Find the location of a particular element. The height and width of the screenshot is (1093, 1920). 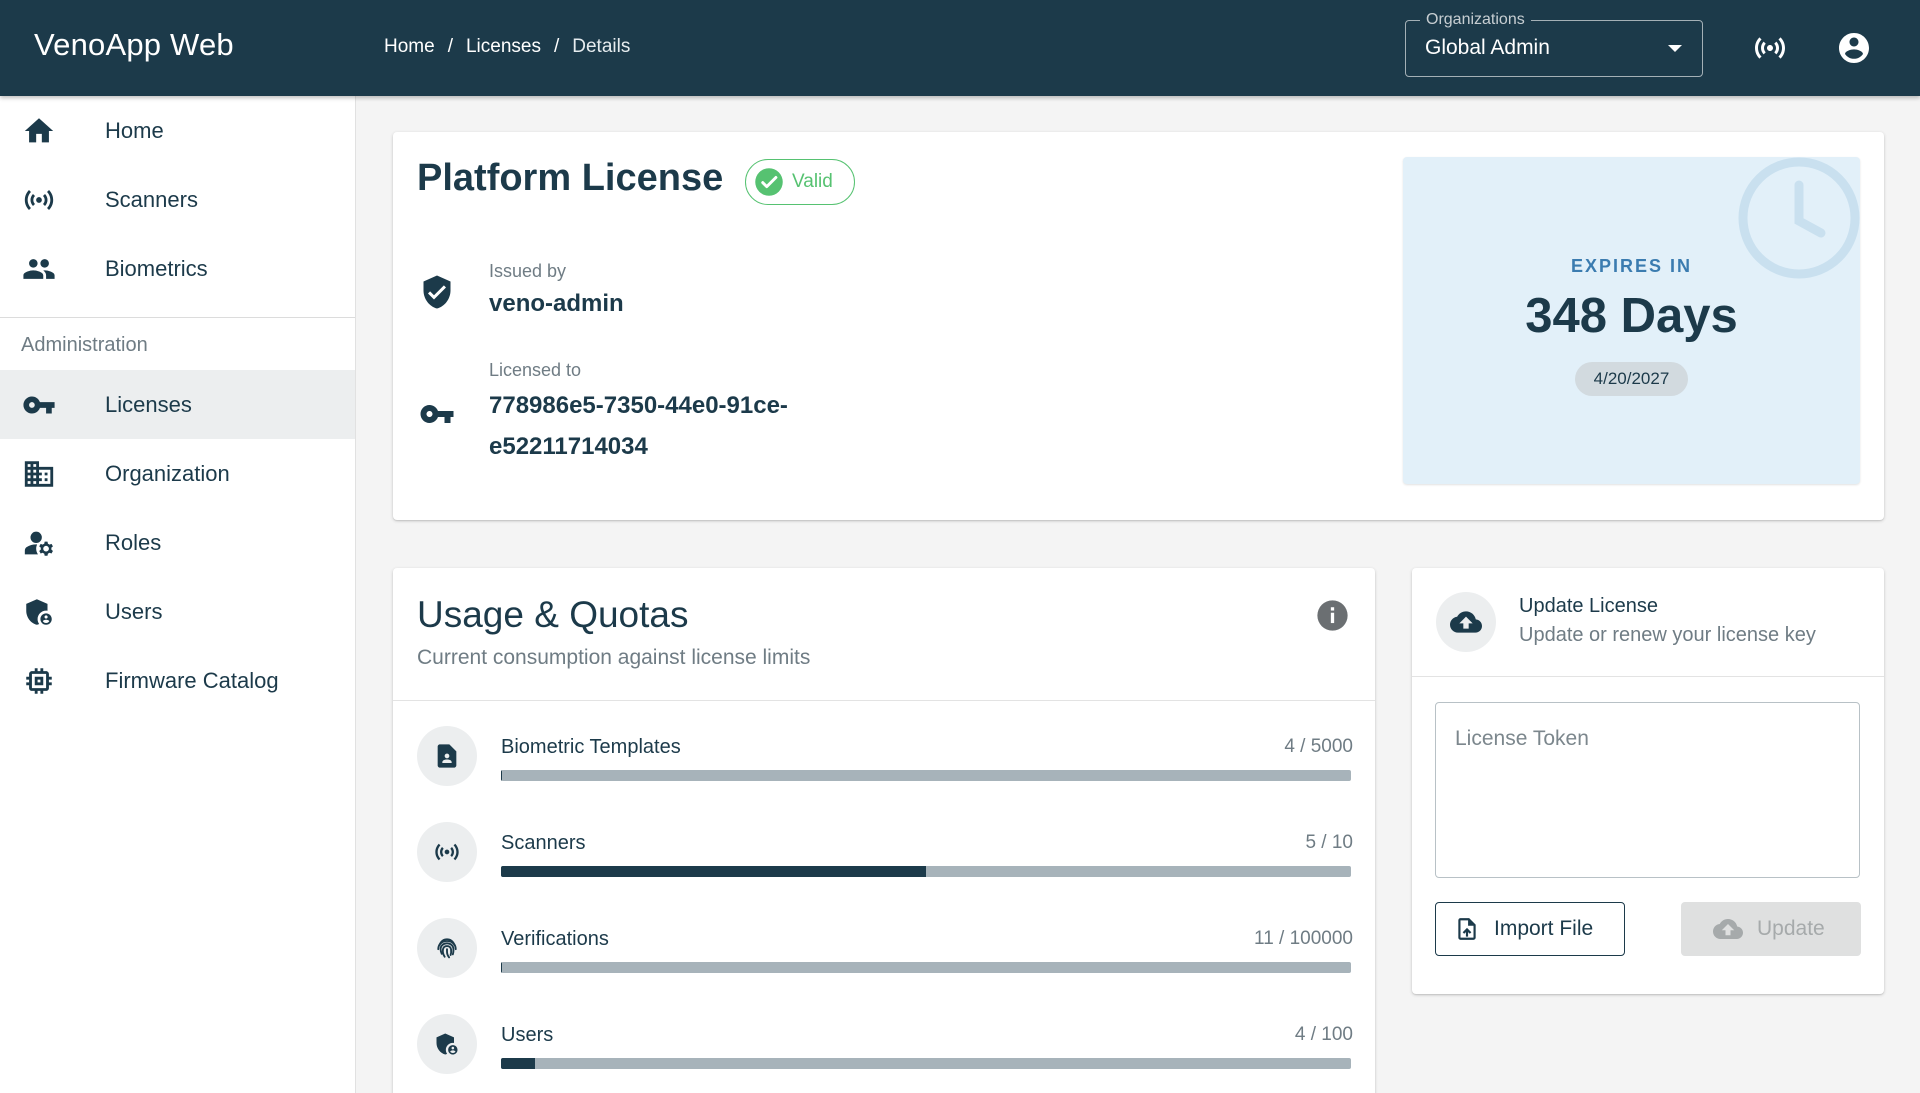

licensed-to-value-line2: e52211714034 is located at coordinates (568, 446).